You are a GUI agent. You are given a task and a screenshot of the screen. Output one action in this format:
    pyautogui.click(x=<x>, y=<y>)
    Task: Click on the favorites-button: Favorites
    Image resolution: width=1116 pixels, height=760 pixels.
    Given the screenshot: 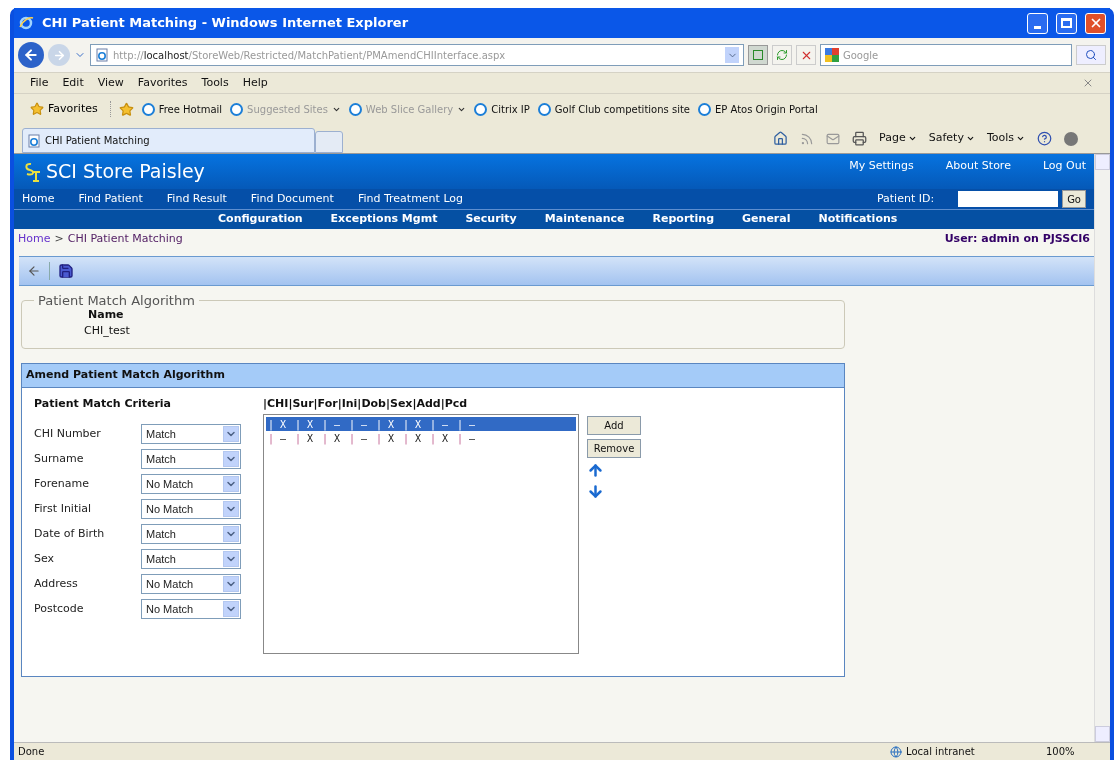 What is the action you would take?
    pyautogui.click(x=70, y=109)
    